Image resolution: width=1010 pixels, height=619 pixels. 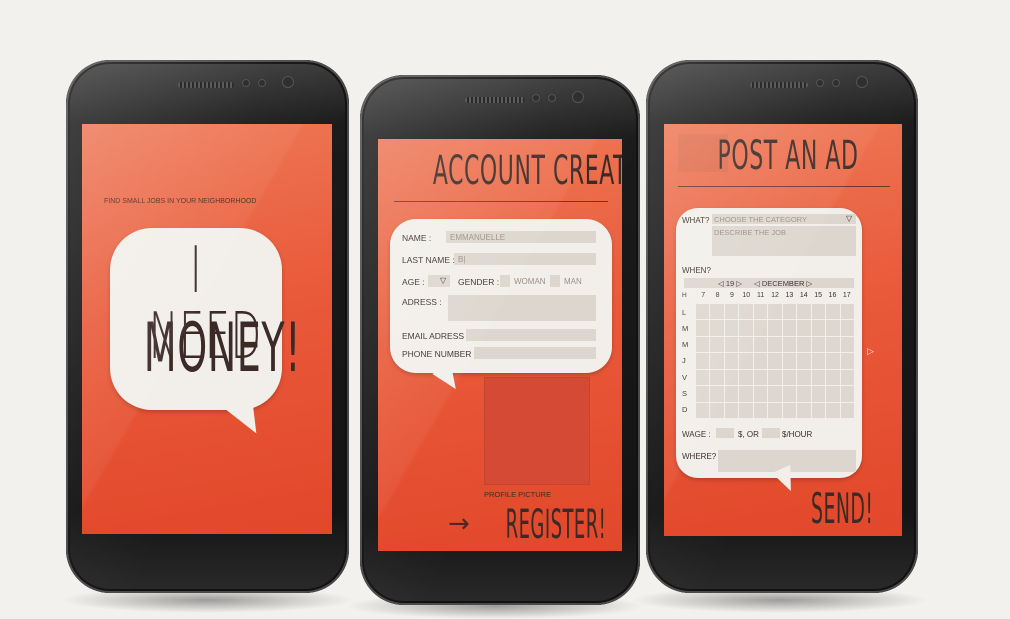 I want to click on front-camera-icon, so click(x=578, y=97).